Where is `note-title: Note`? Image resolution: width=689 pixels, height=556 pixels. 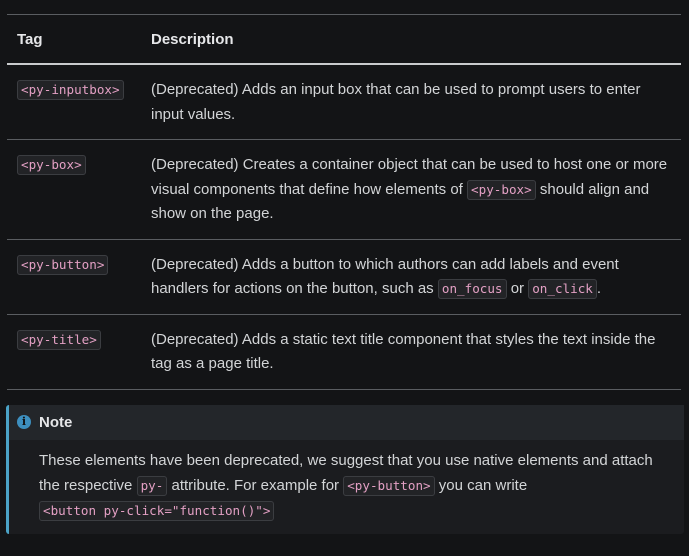 note-title: Note is located at coordinates (56, 422).